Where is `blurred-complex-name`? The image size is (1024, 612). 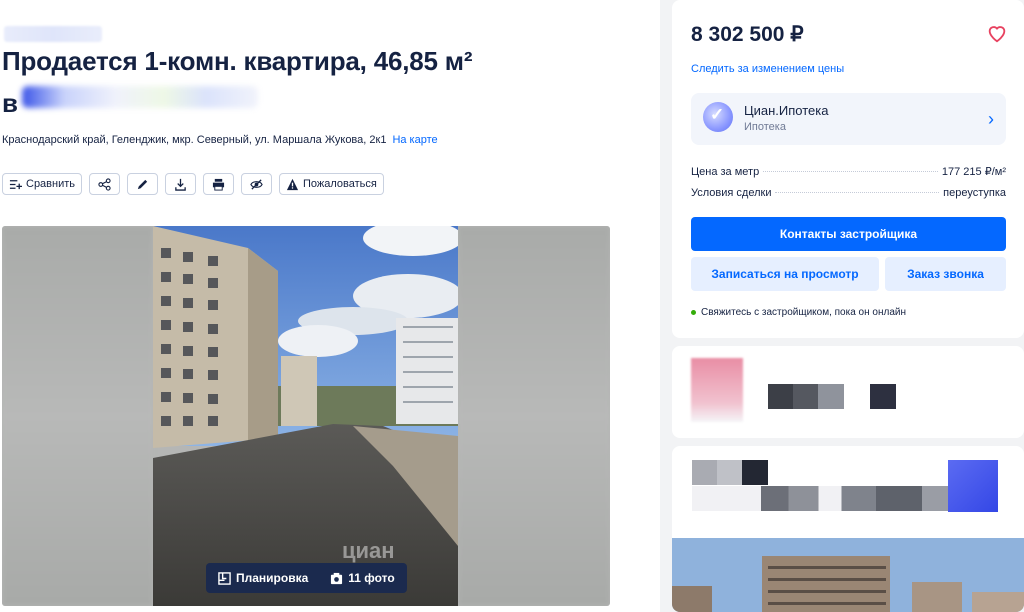 blurred-complex-name is located at coordinates (140, 97).